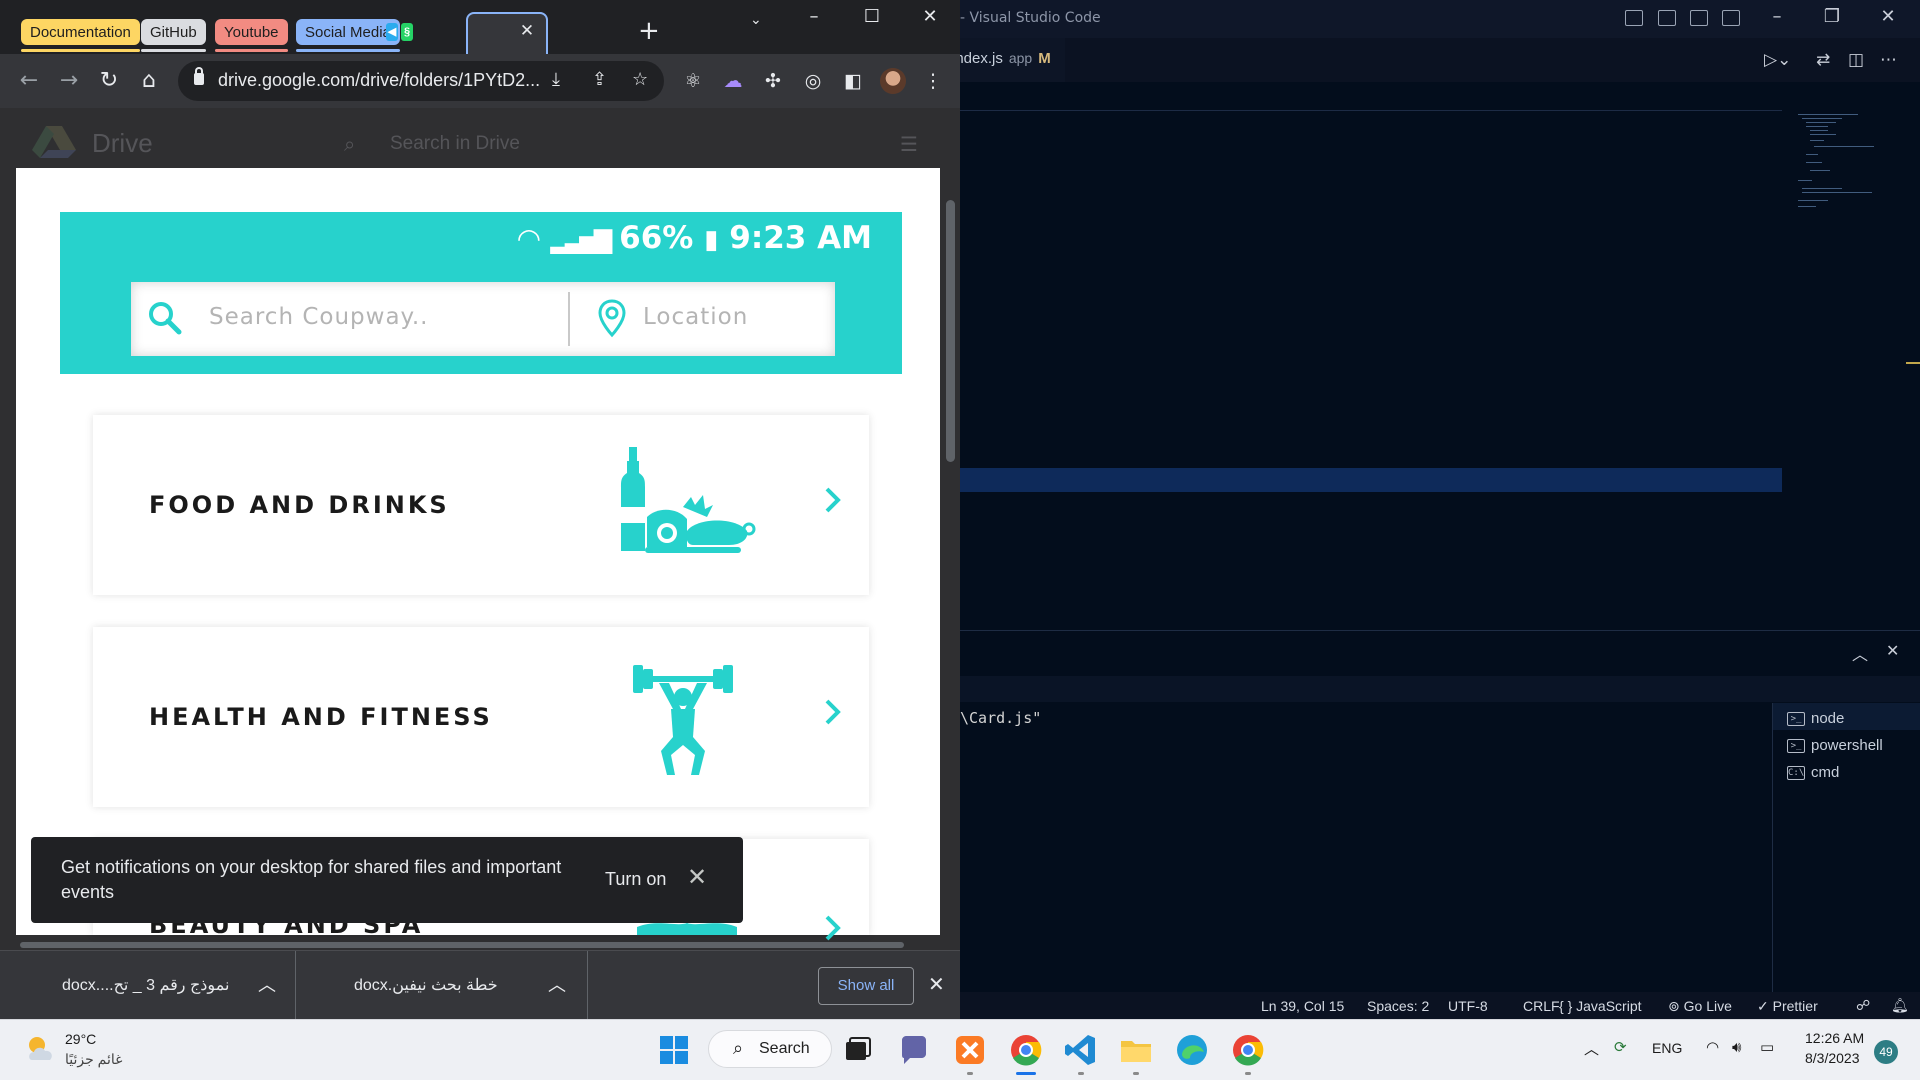  I want to click on extension-cloud-icon: ☁, so click(733, 81).